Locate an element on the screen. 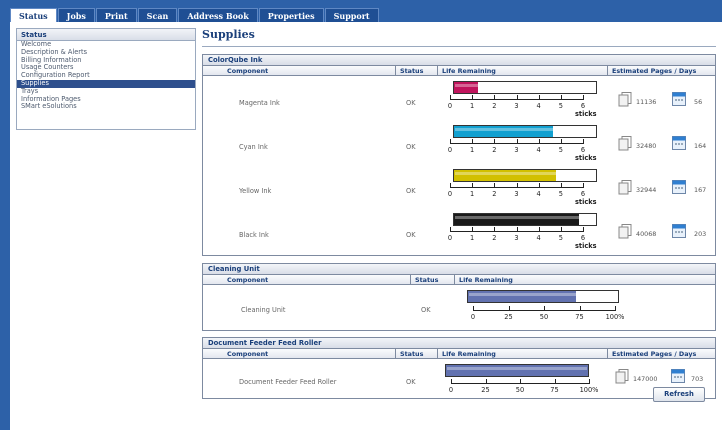 The height and width of the screenshot is (430, 722). feeder-header-status: Status is located at coordinates (417, 354).